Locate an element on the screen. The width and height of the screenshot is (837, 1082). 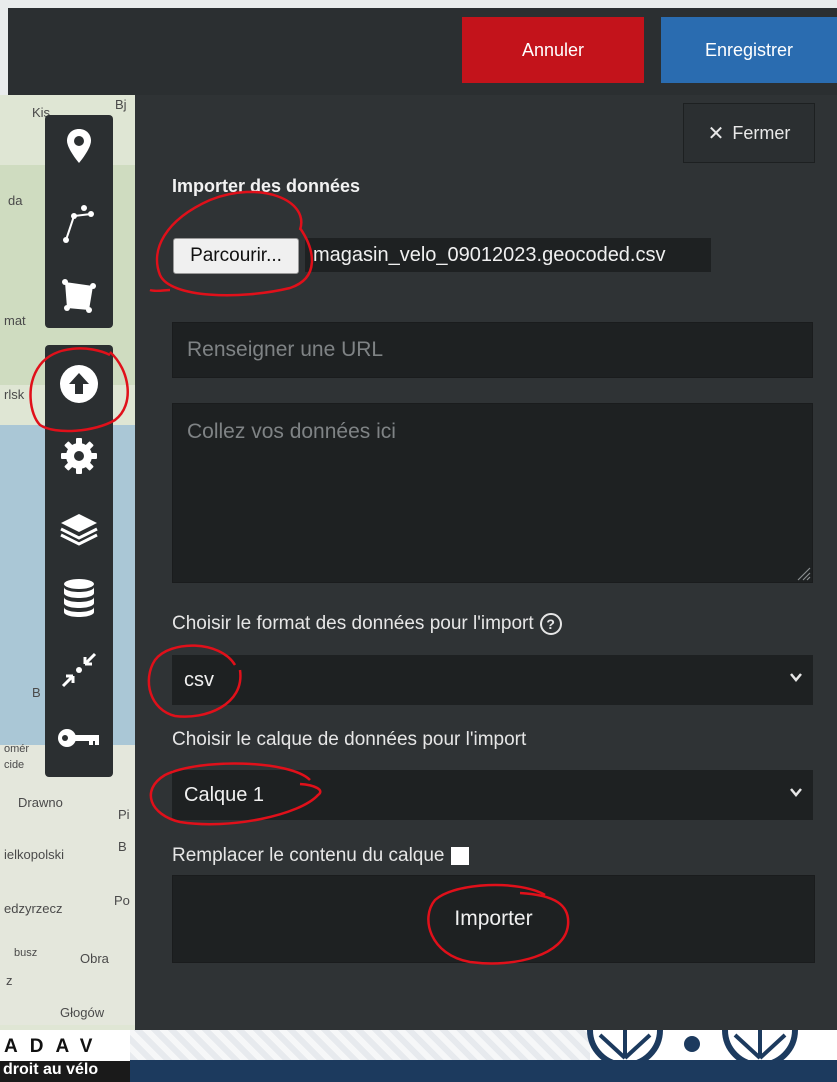
layers-icon is located at coordinates (79, 530).